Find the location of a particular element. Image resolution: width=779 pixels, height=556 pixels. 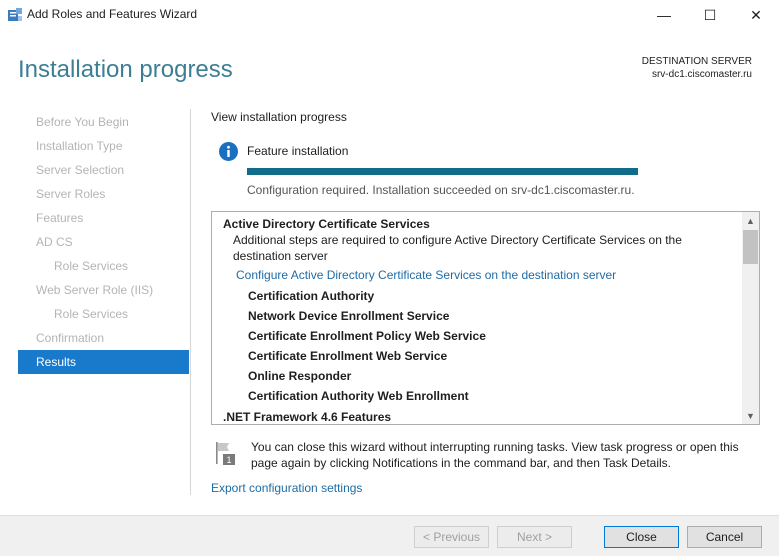

close-window-button: ✕ is located at coordinates (756, 15).